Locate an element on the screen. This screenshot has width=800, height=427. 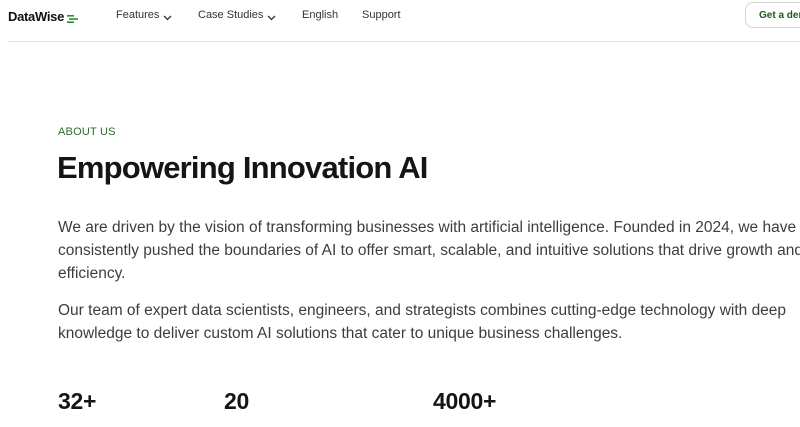
stat-value: 32+ is located at coordinates (77, 401).